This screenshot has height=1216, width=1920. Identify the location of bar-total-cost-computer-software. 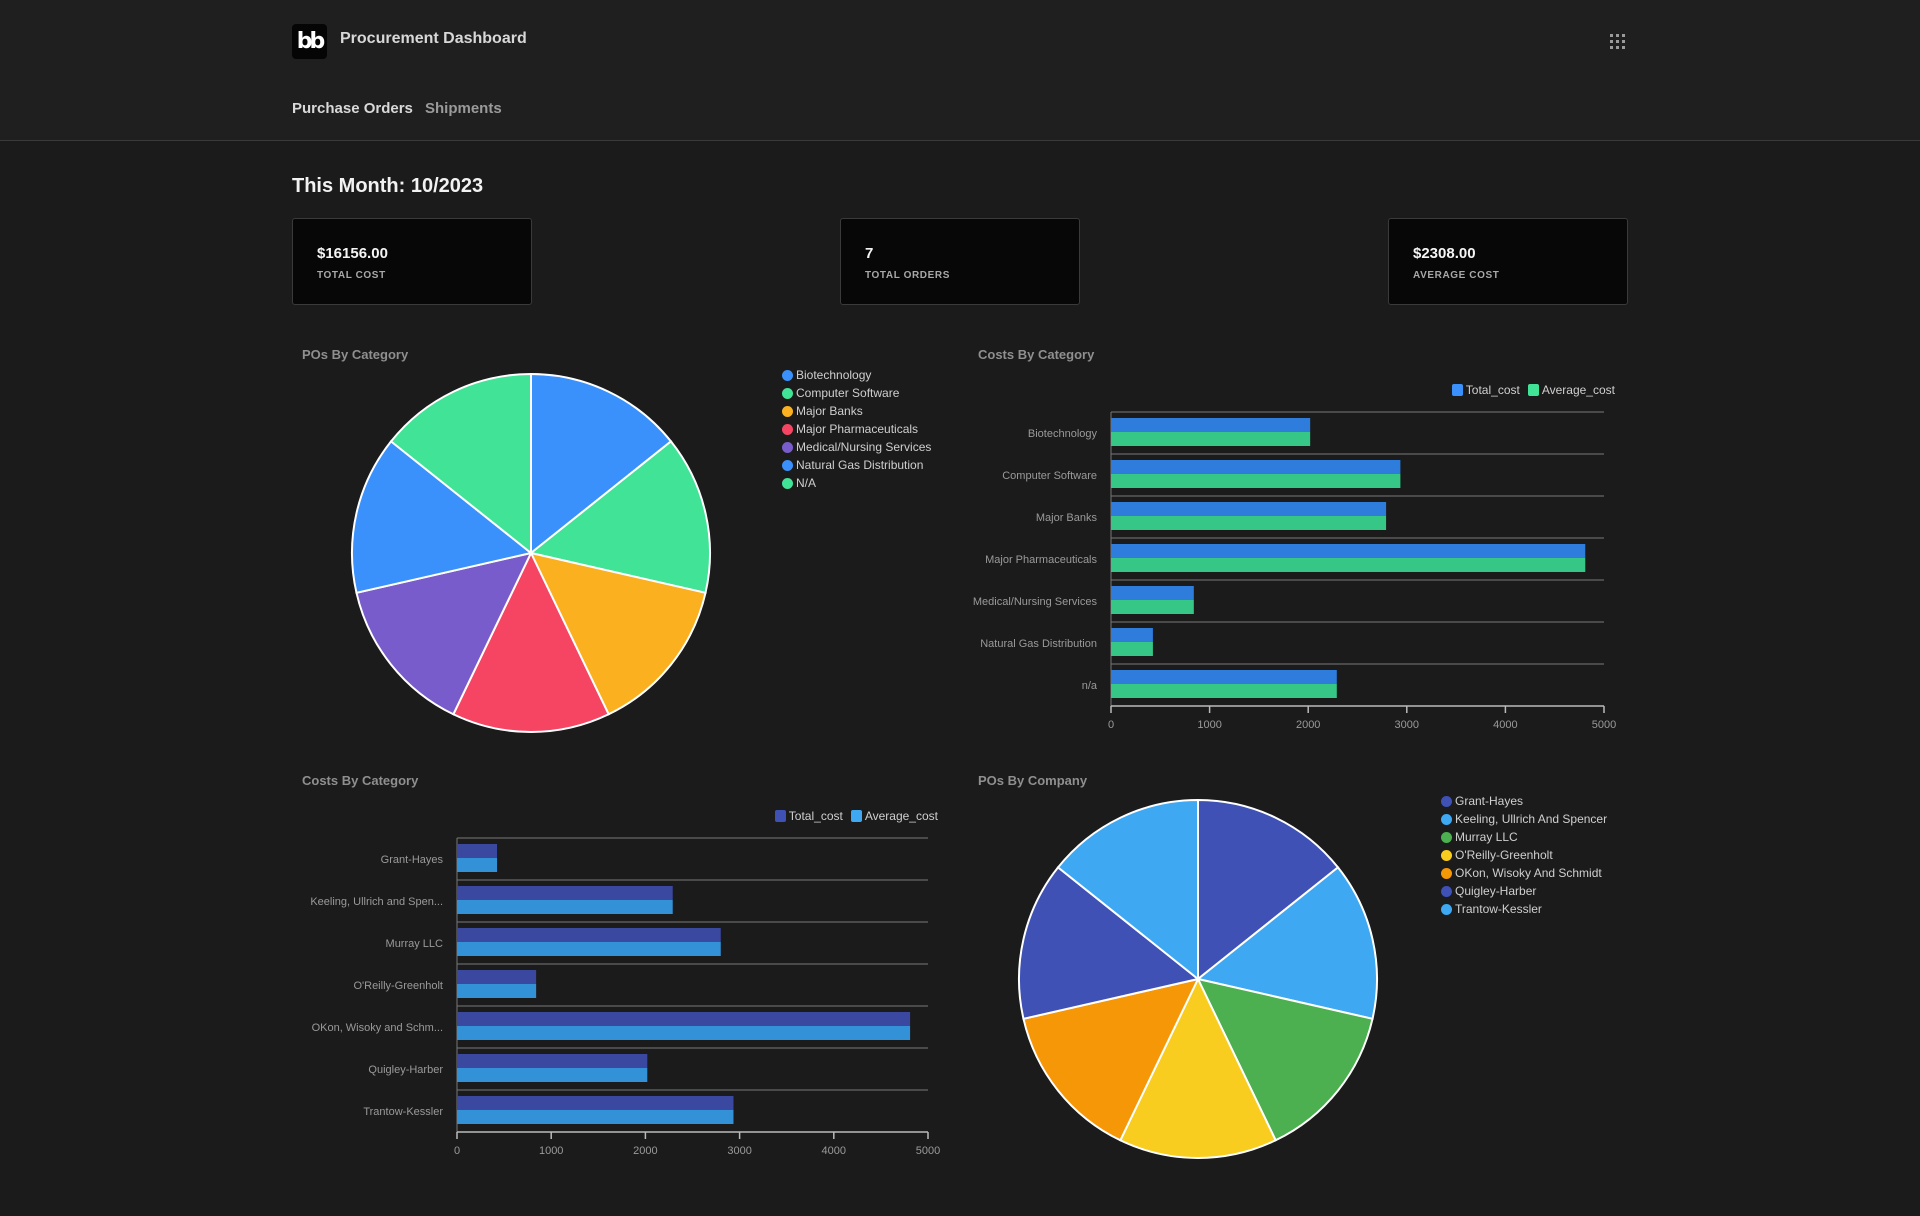
(1256, 467).